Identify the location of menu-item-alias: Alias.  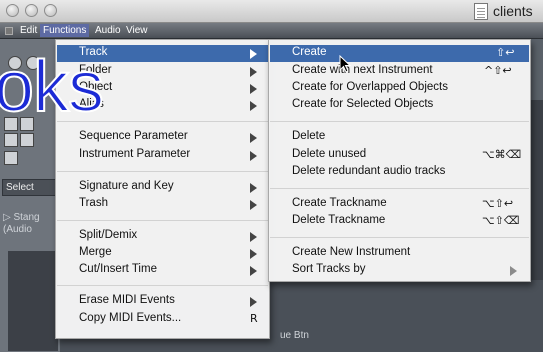
(162, 105).